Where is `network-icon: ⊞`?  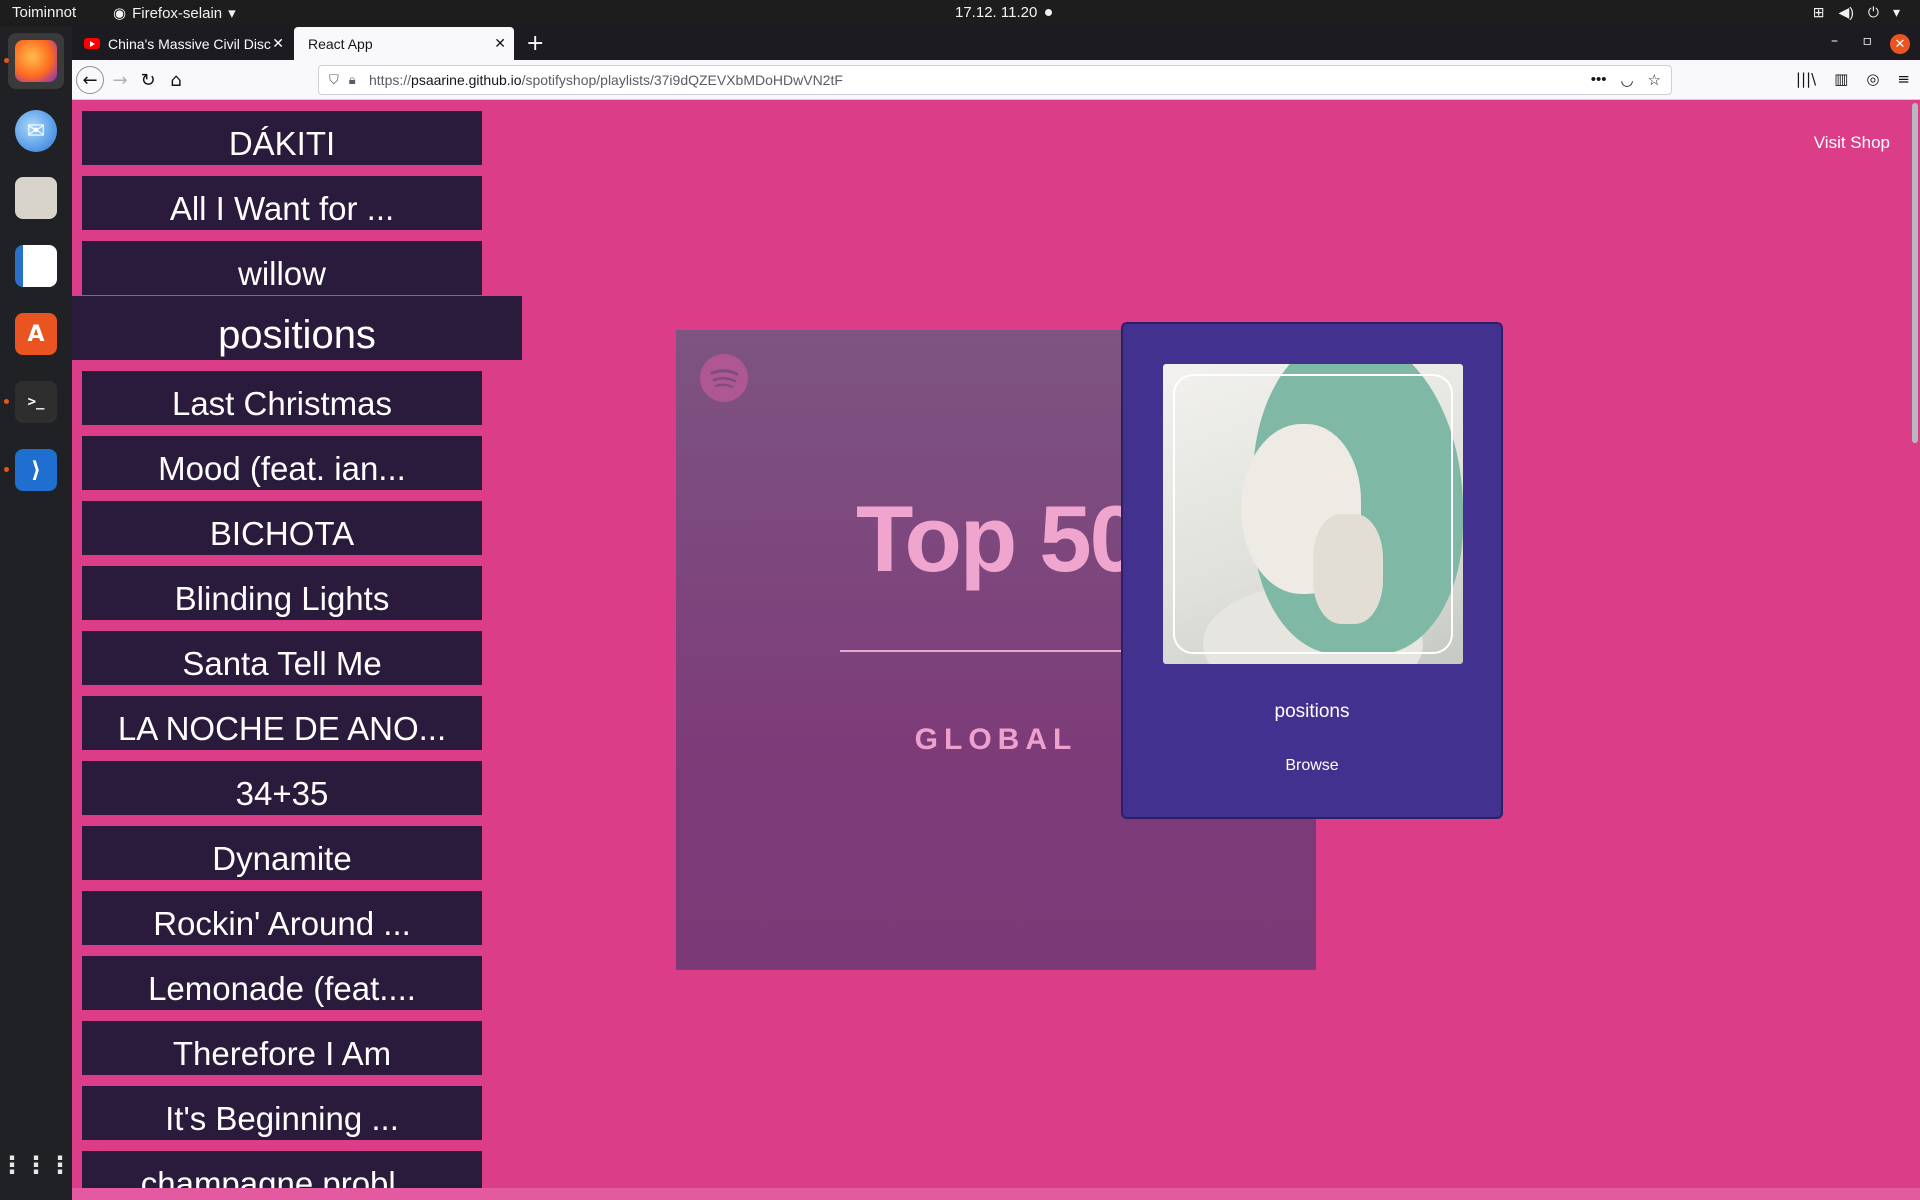 network-icon: ⊞ is located at coordinates (1818, 12).